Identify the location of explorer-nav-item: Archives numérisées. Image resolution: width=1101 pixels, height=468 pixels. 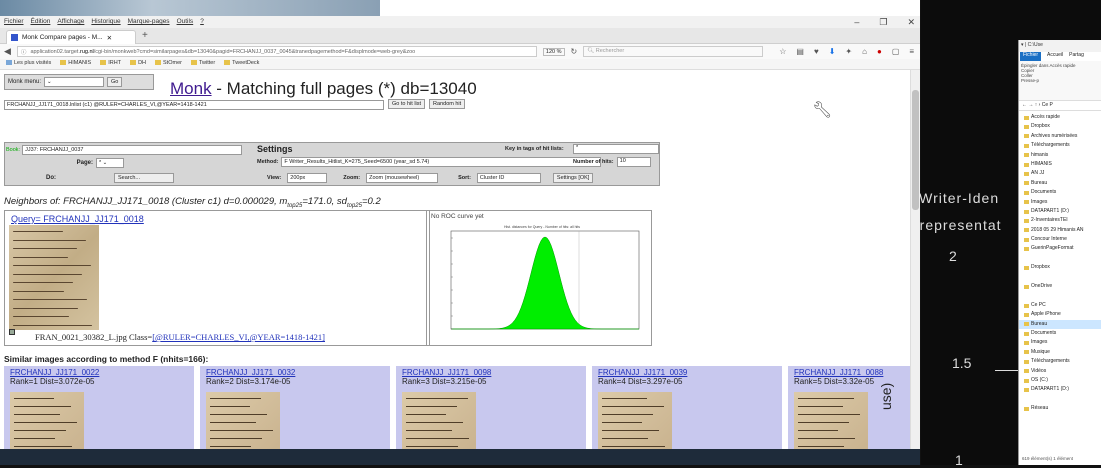
(1060, 136).